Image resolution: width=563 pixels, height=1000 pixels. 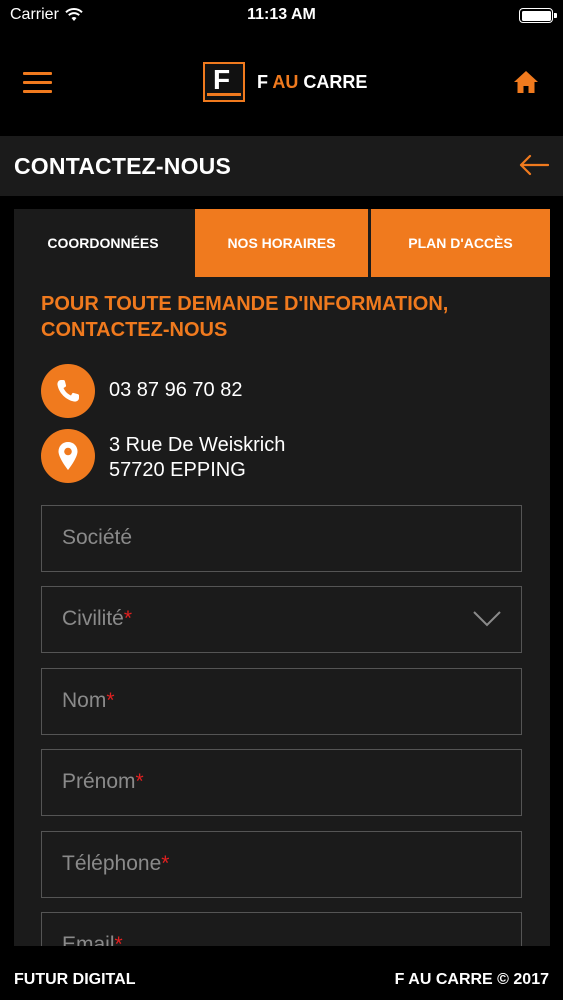 I want to click on phone-icon, so click(x=68, y=391).